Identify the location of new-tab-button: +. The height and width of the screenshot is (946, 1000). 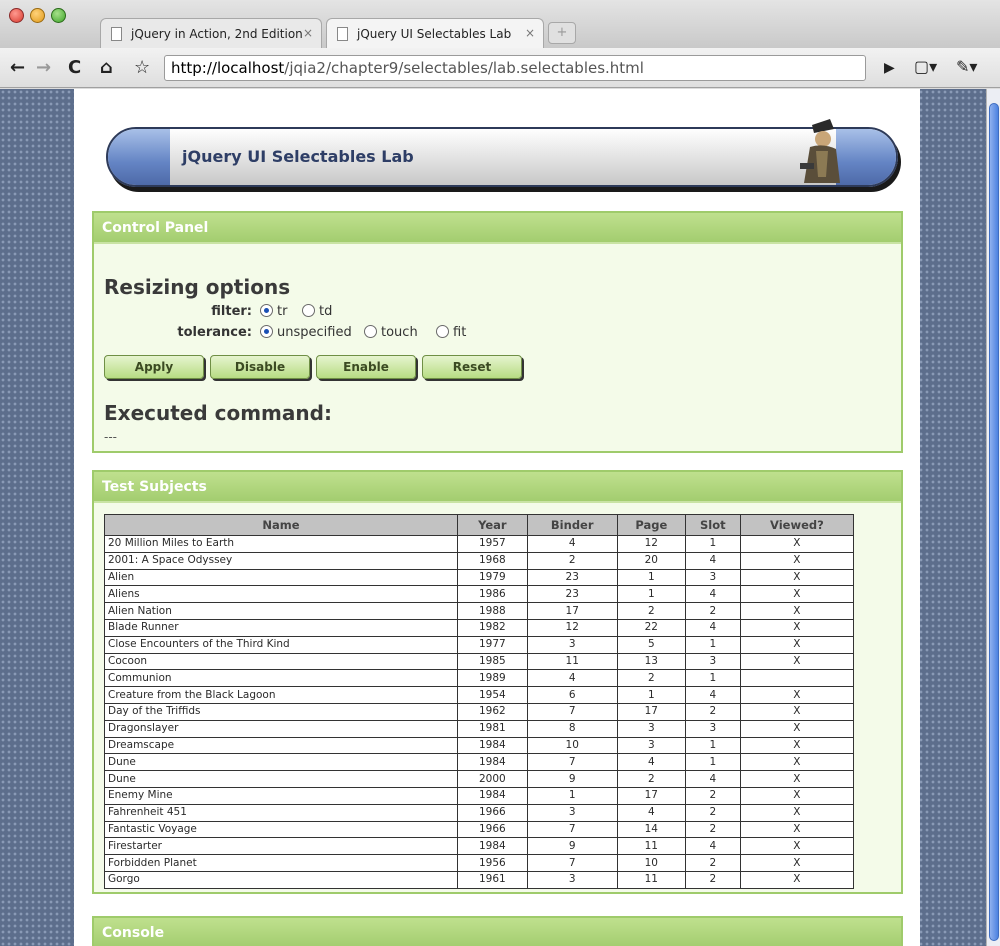
(562, 33).